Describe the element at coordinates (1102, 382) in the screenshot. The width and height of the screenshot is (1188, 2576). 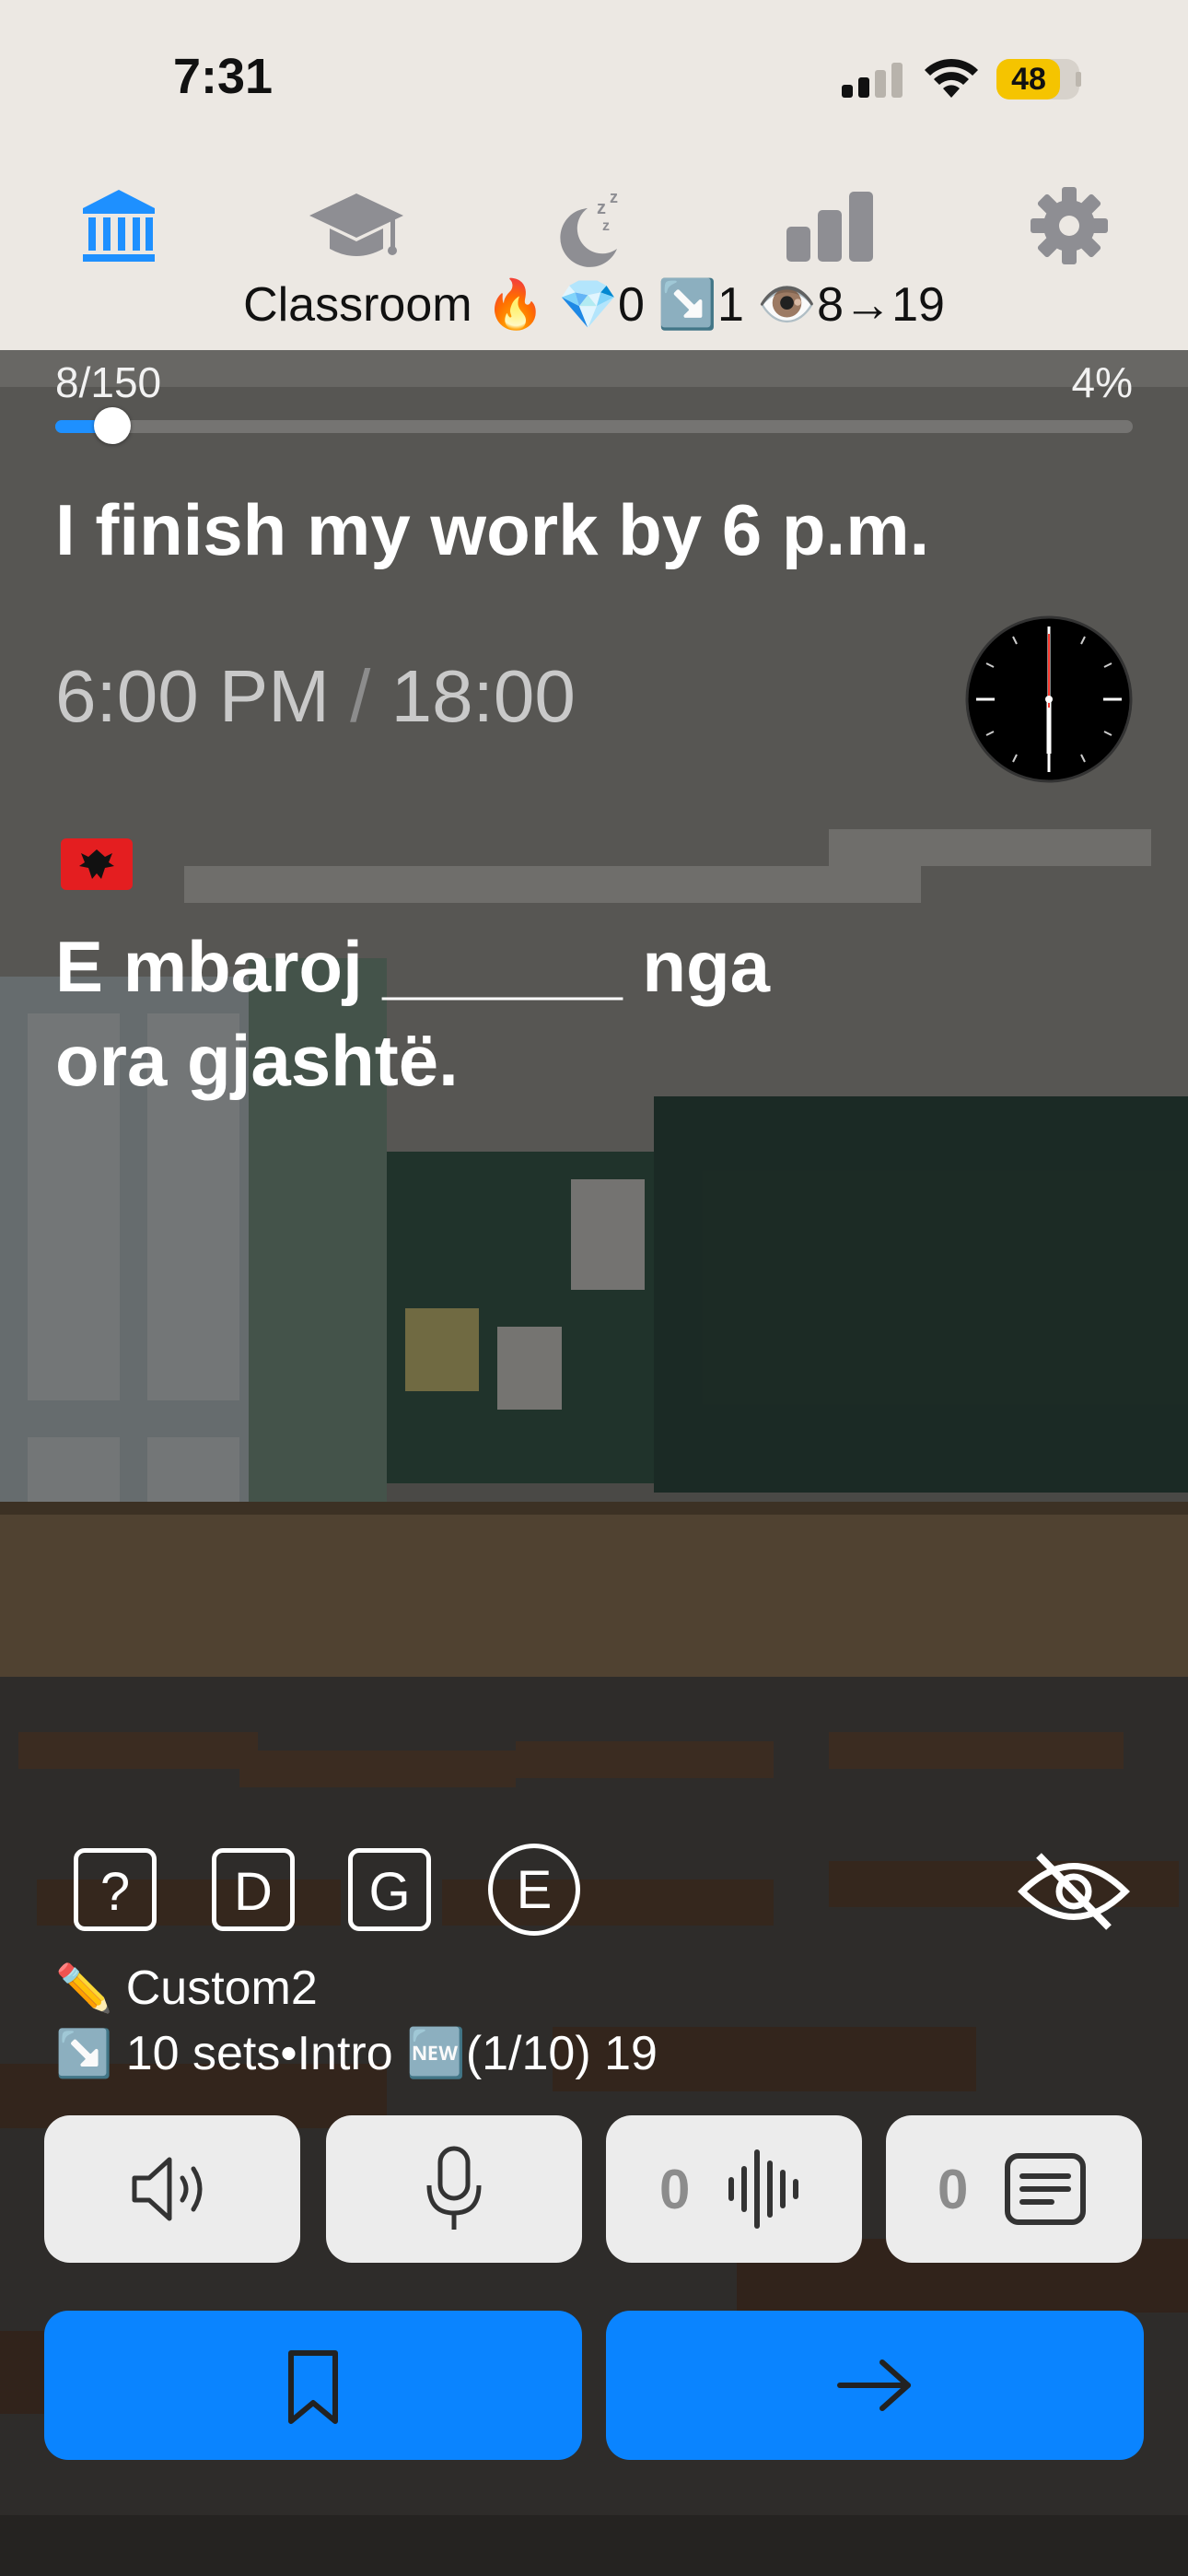
I see `progress-percent: 4%` at that location.